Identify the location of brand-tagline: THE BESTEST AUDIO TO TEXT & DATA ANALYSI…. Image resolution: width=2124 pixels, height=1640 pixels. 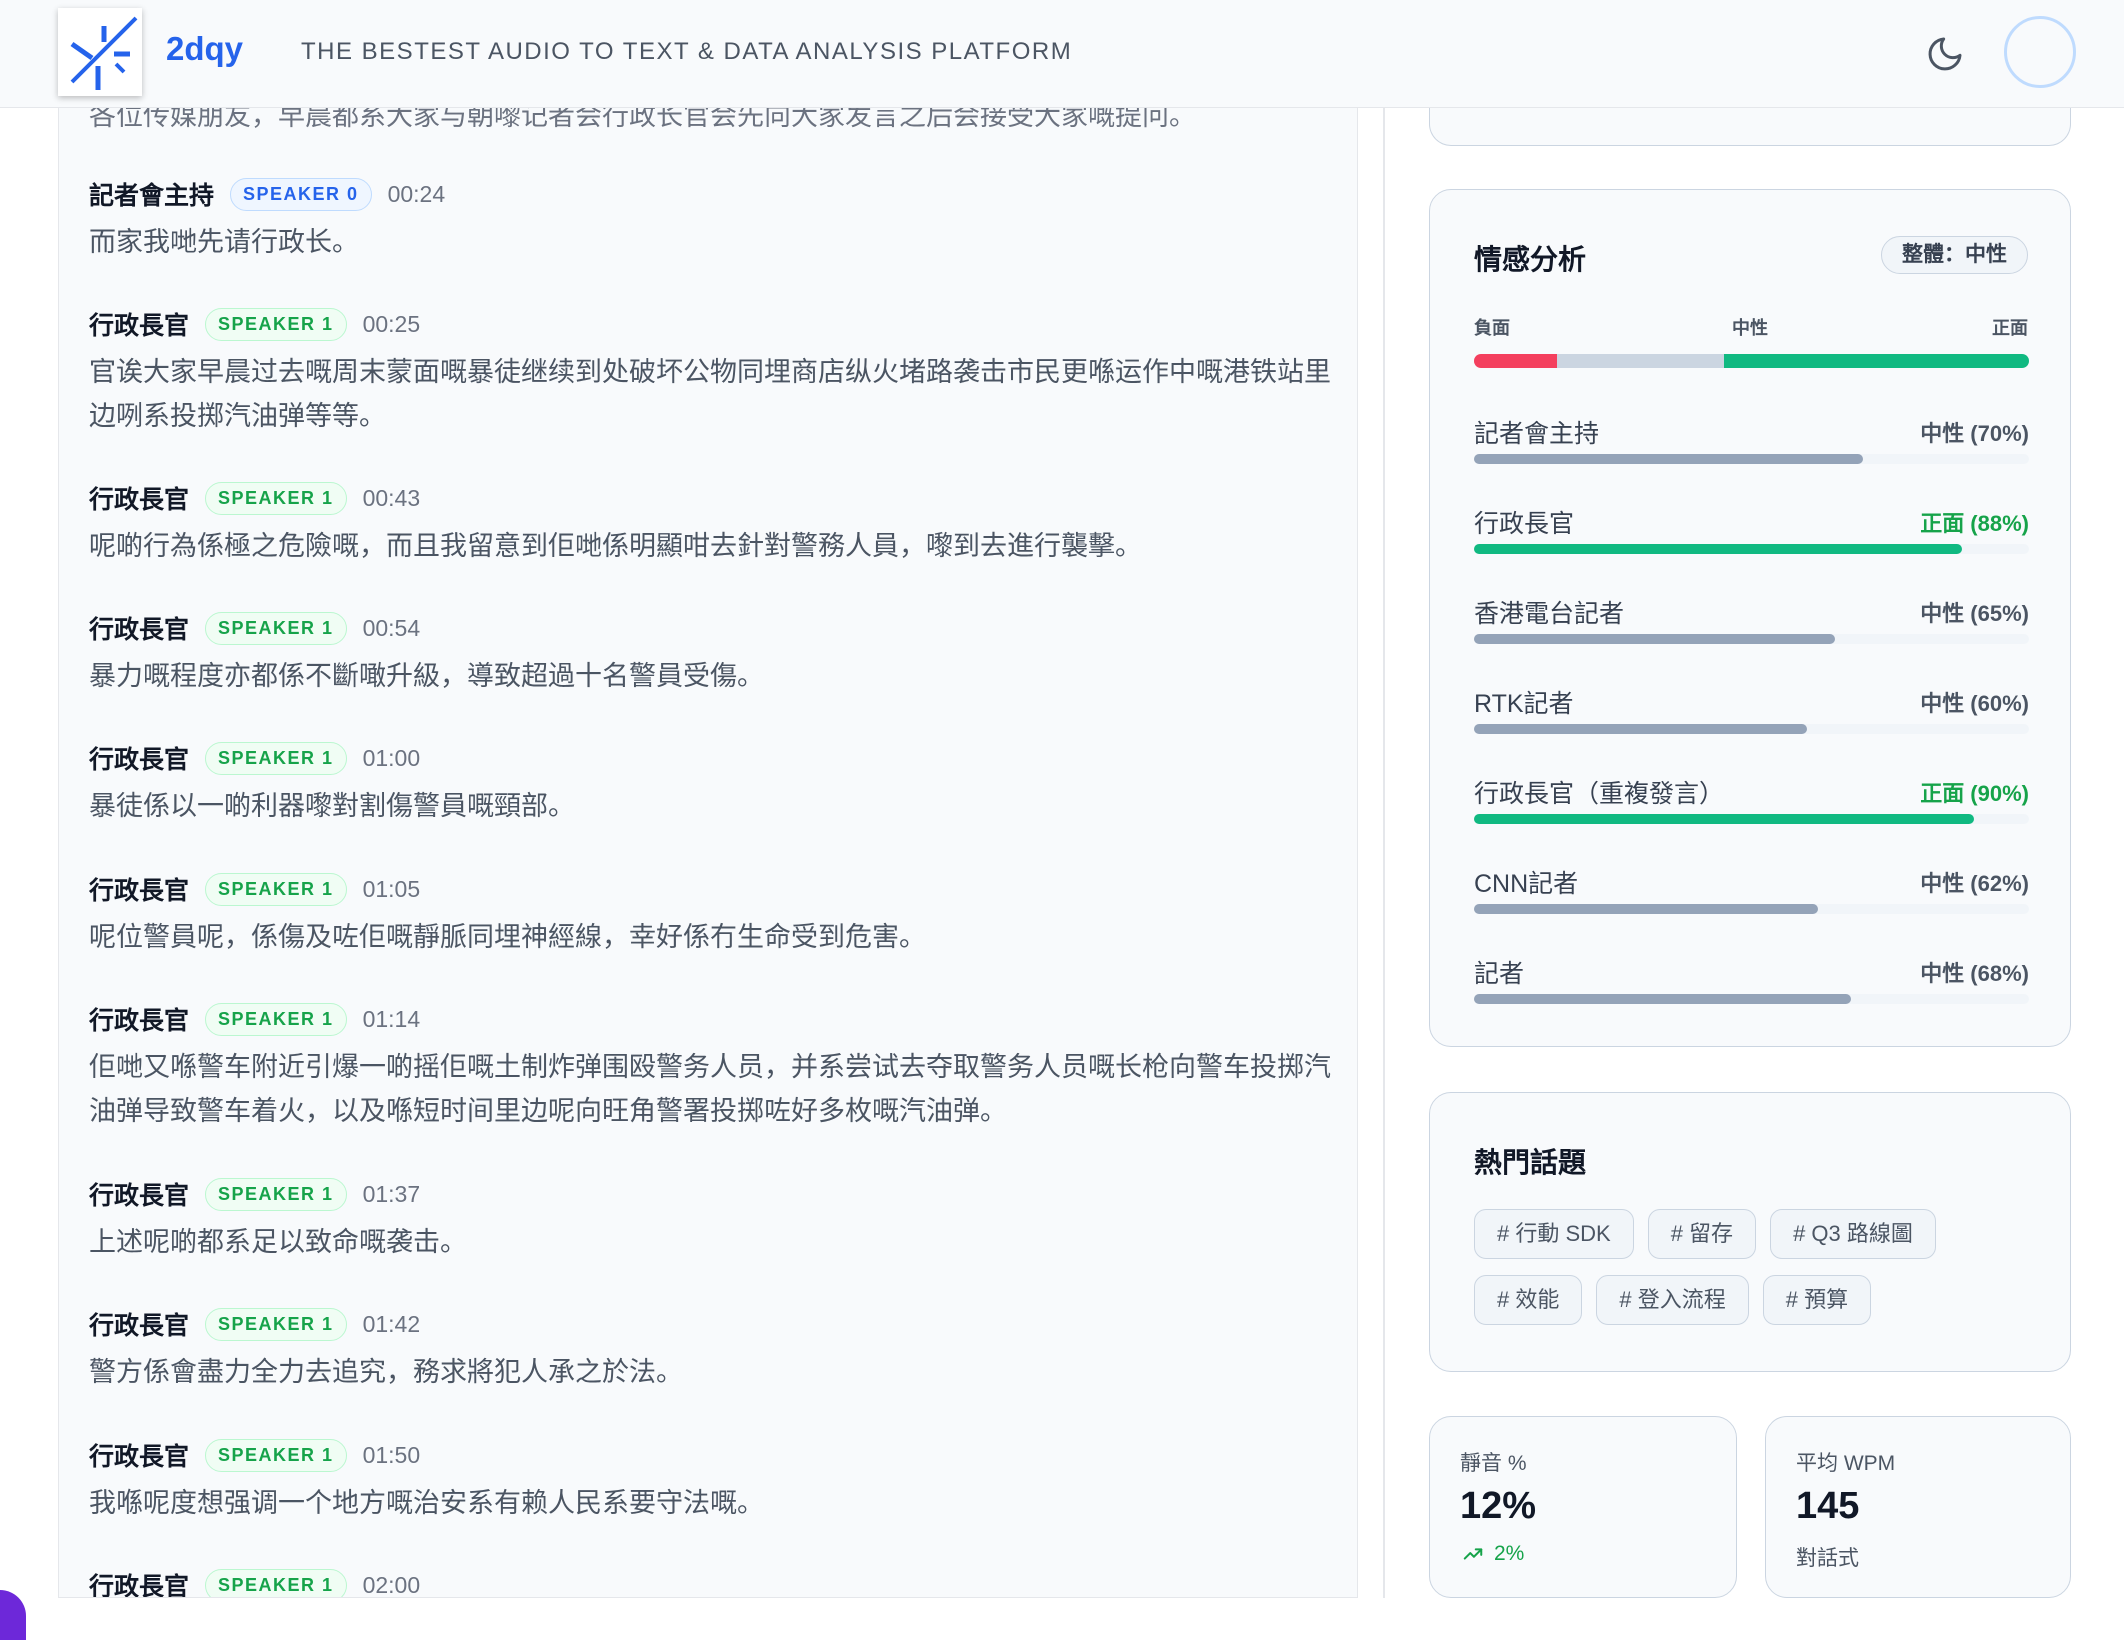
(687, 51).